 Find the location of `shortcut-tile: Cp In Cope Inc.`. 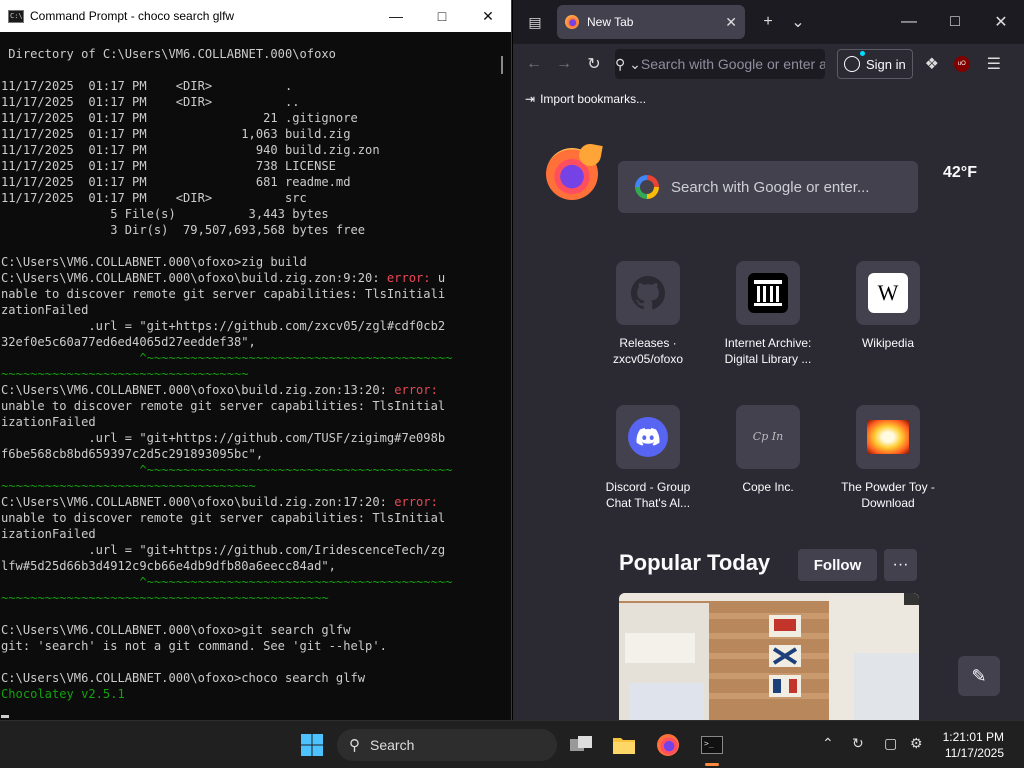

shortcut-tile: Cp In Cope Inc. is located at coordinates (768, 450).